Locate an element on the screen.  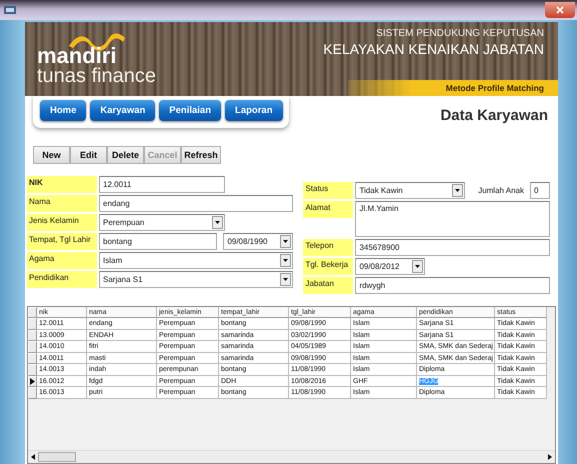
logo-text: mandiri is located at coordinates (76, 56).